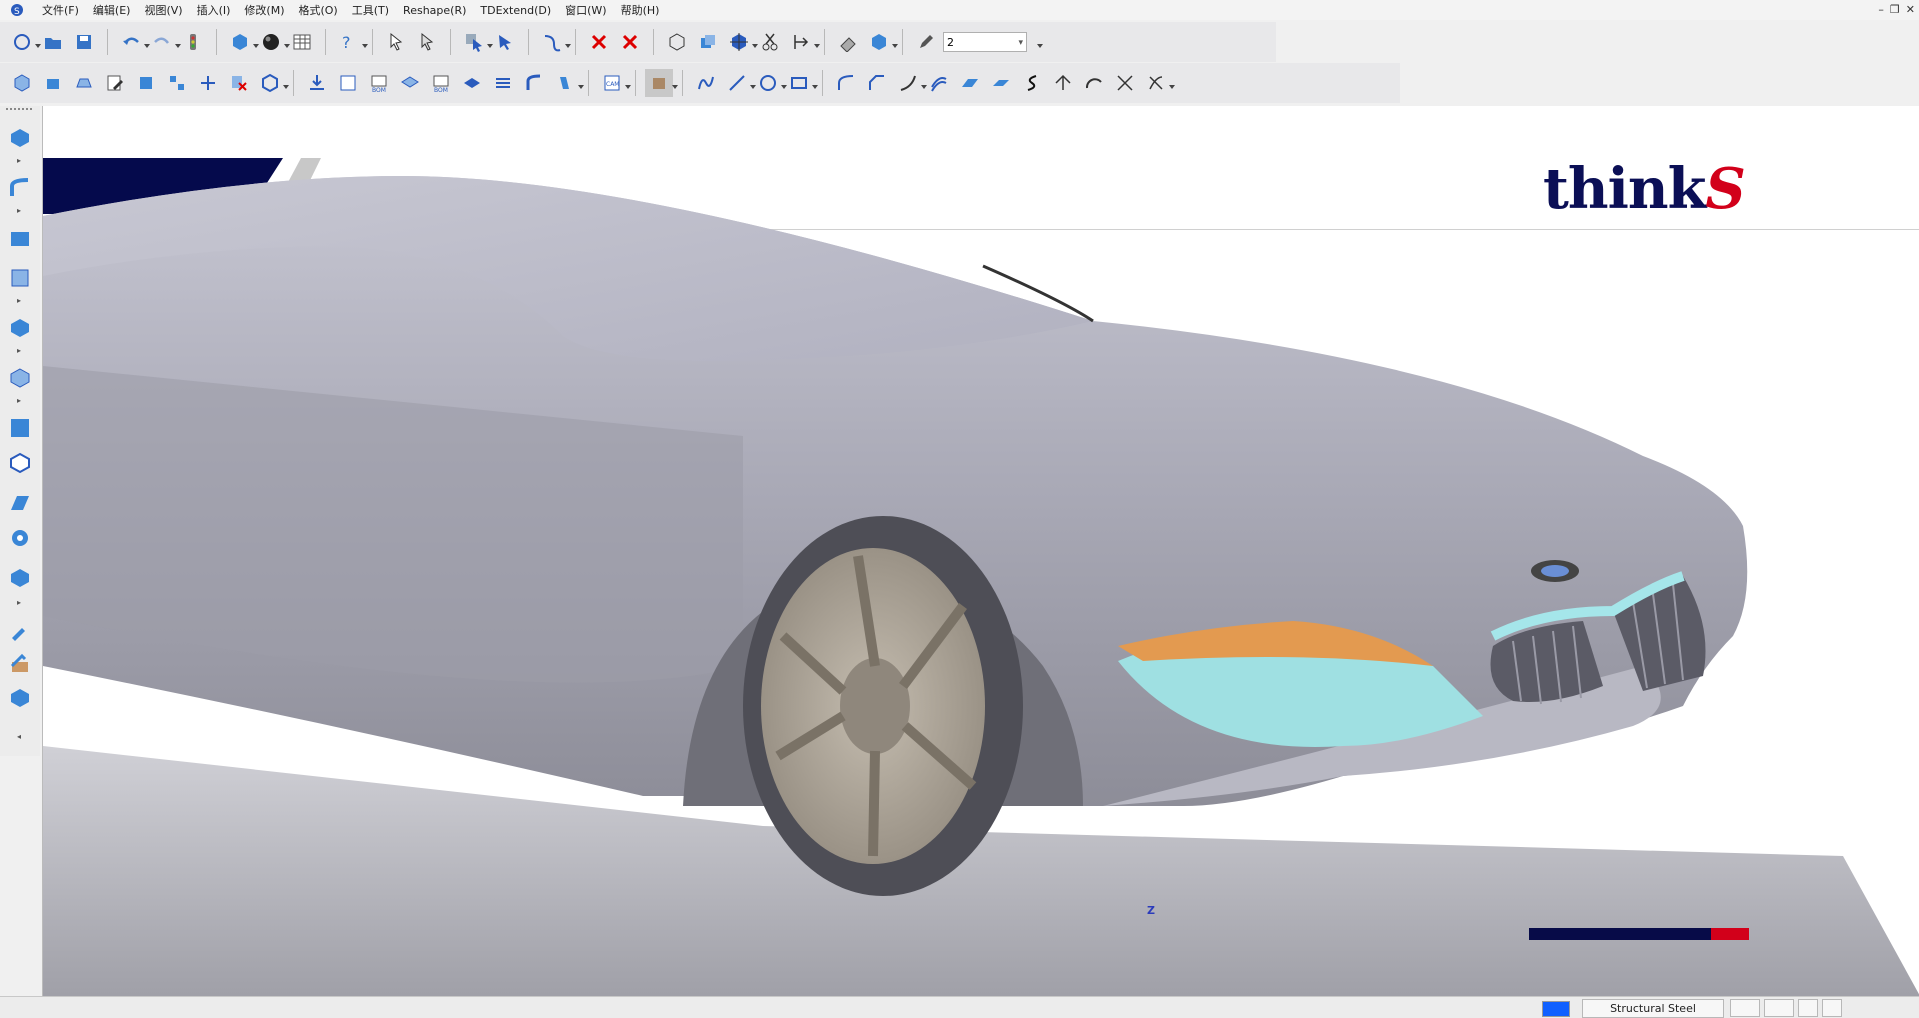 The height and width of the screenshot is (1018, 1919). Describe the element at coordinates (1881, 9) in the screenshot. I see `minimize-icon: –` at that location.